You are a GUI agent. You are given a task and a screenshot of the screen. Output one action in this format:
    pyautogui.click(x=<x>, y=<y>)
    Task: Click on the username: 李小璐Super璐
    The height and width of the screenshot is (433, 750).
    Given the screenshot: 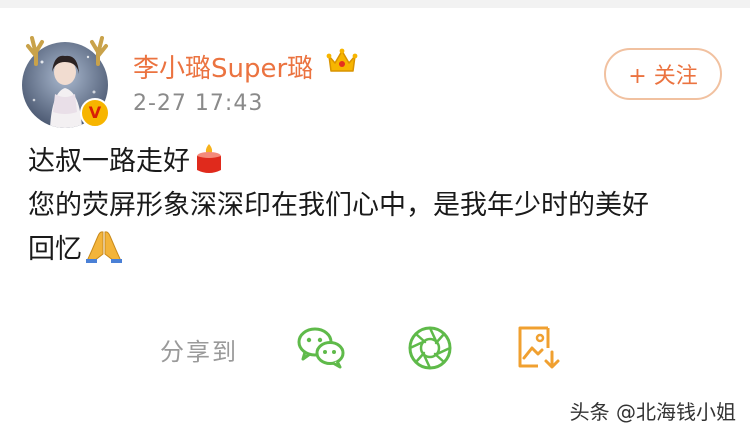 What is the action you would take?
    pyautogui.click(x=223, y=66)
    